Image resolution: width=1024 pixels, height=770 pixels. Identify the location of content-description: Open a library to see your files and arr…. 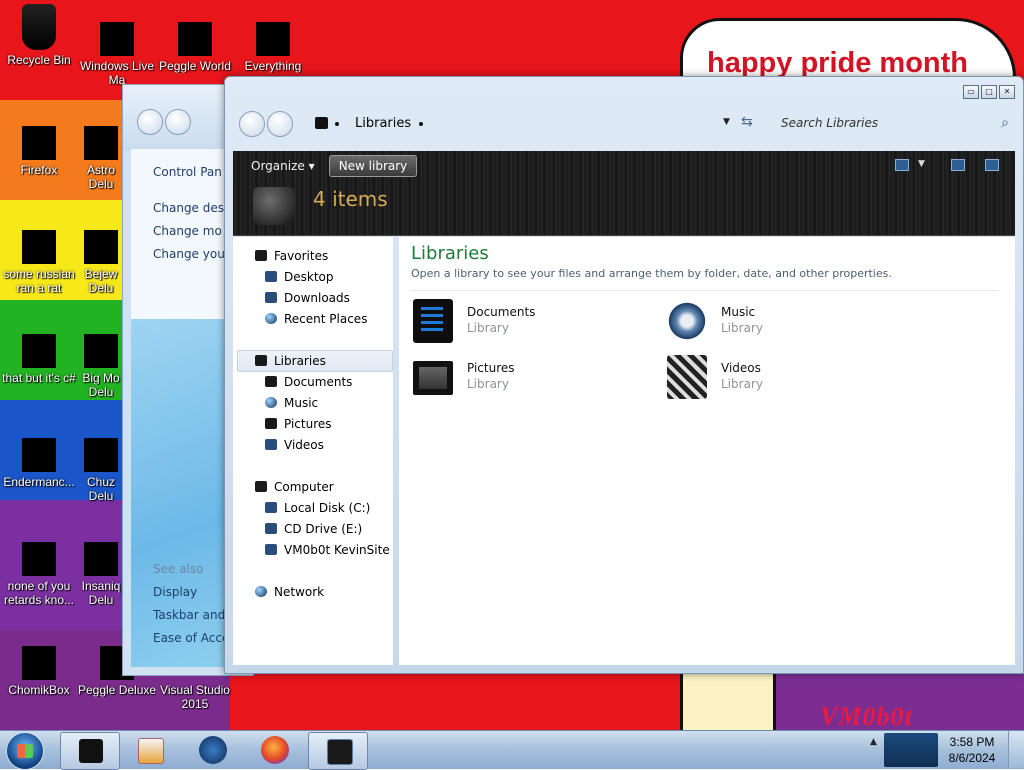
(651, 273).